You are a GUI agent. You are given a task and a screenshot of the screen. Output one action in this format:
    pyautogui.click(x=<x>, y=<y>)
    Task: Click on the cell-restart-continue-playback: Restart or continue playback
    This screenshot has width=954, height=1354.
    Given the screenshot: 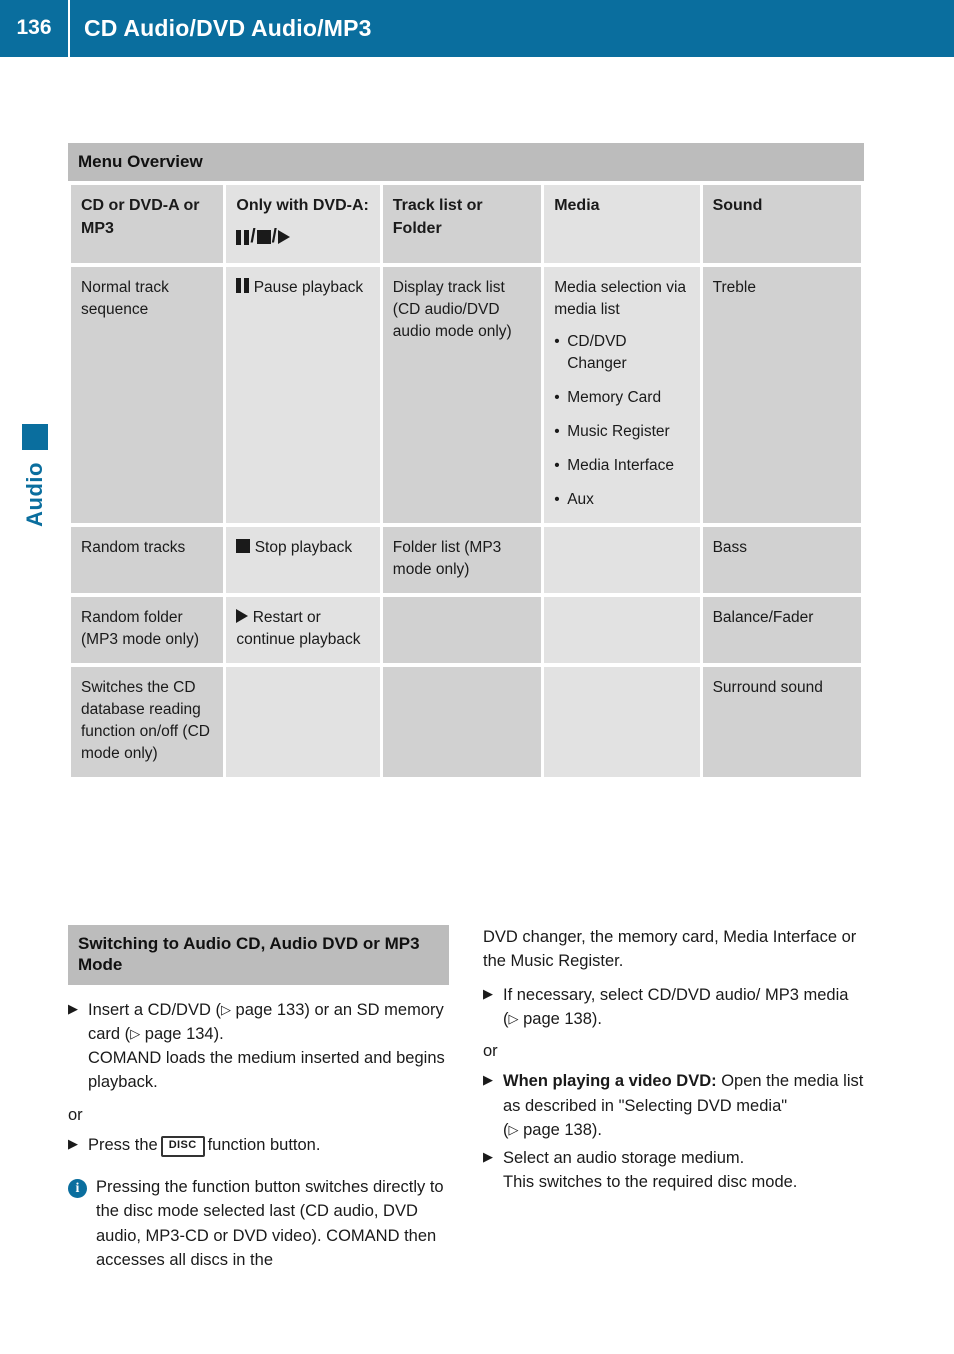 What is the action you would take?
    pyautogui.click(x=303, y=629)
    